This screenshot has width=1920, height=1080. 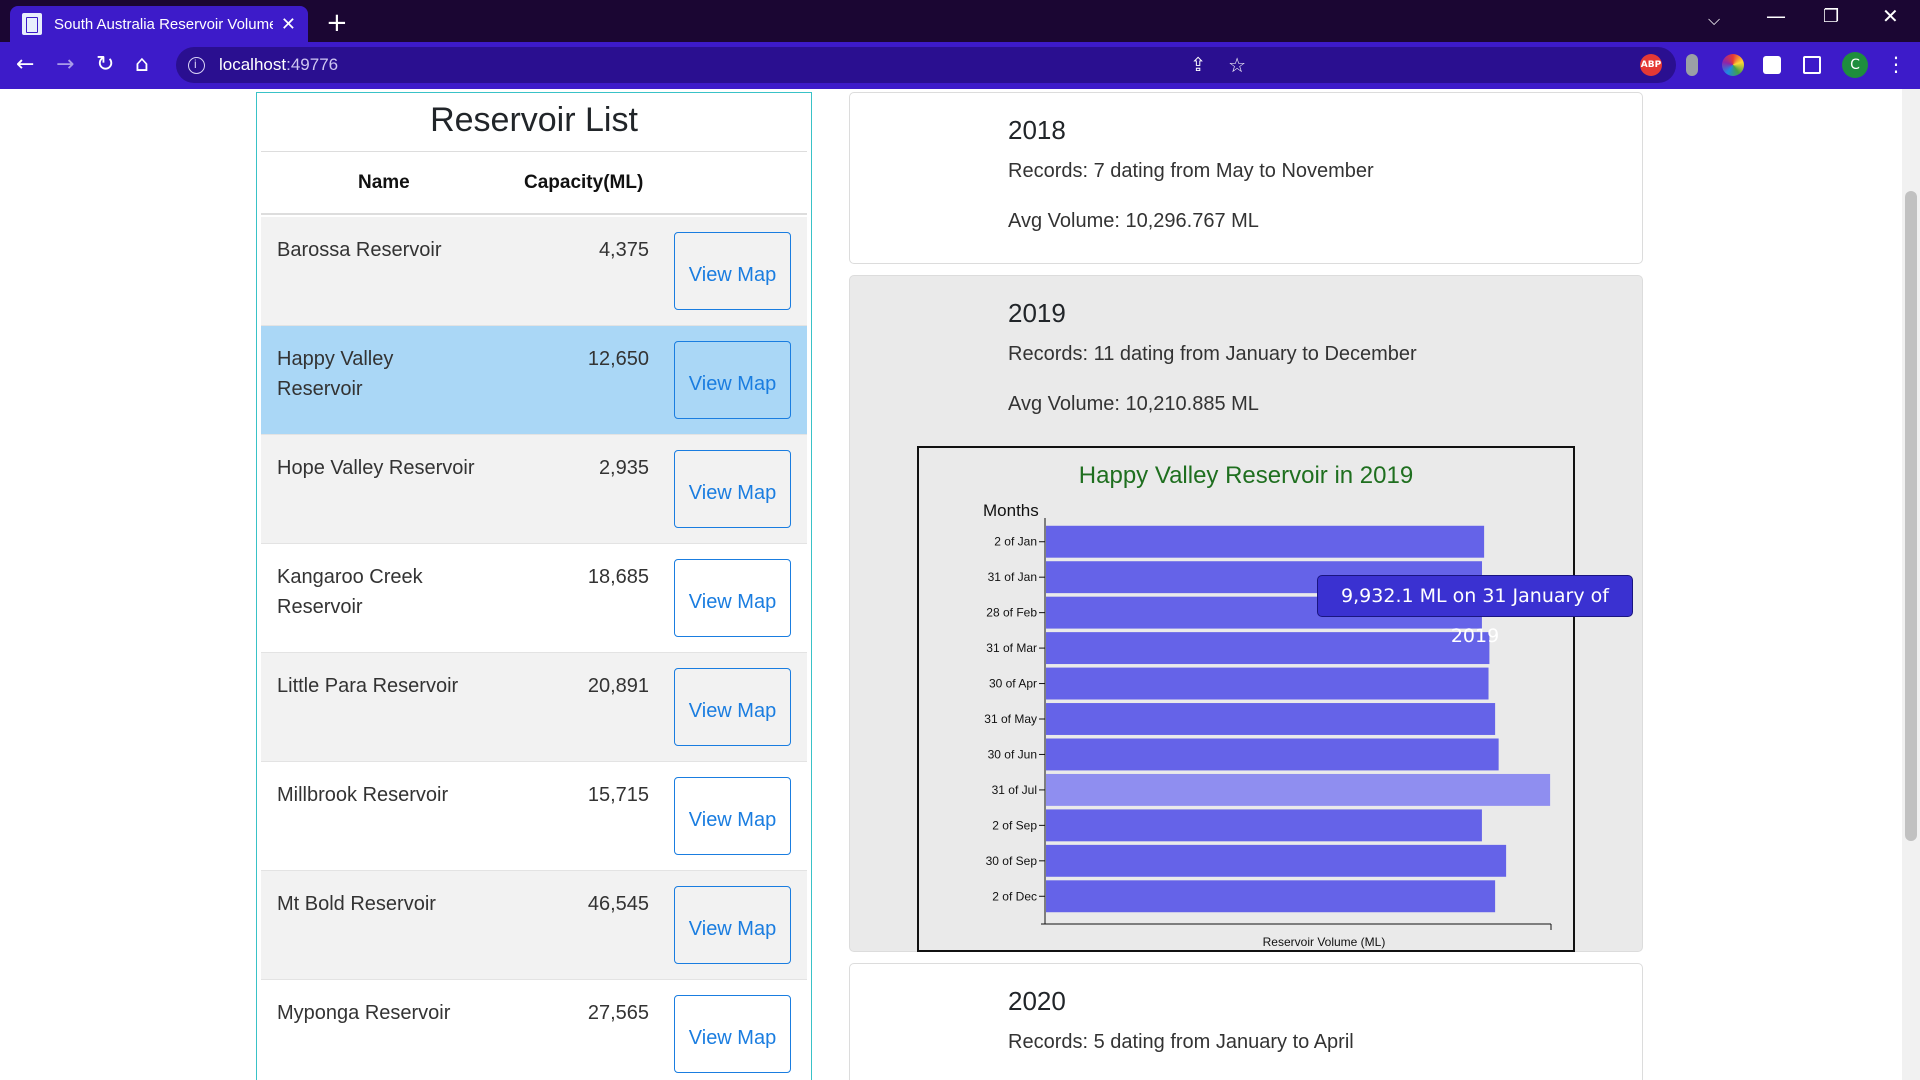 I want to click on adblock-icon: ABP, so click(x=1651, y=65).